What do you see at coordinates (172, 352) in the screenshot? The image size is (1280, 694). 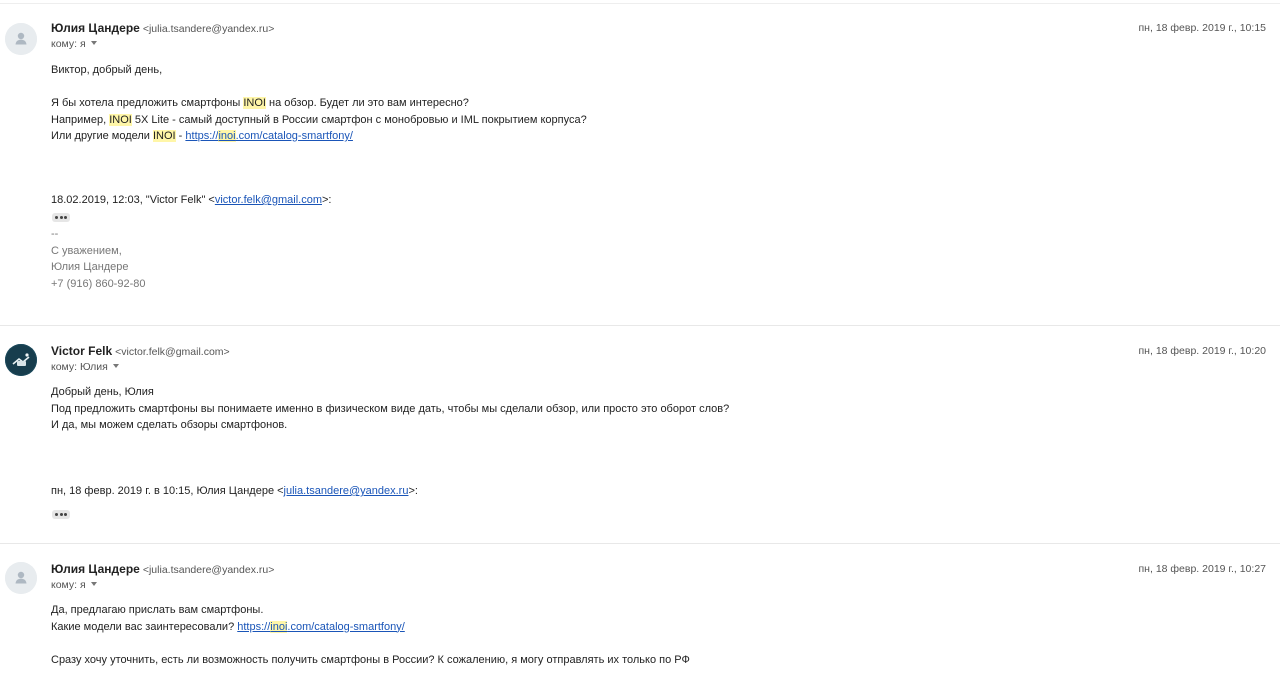 I see `sender-email: <victor.felk@gmail.com>` at bounding box center [172, 352].